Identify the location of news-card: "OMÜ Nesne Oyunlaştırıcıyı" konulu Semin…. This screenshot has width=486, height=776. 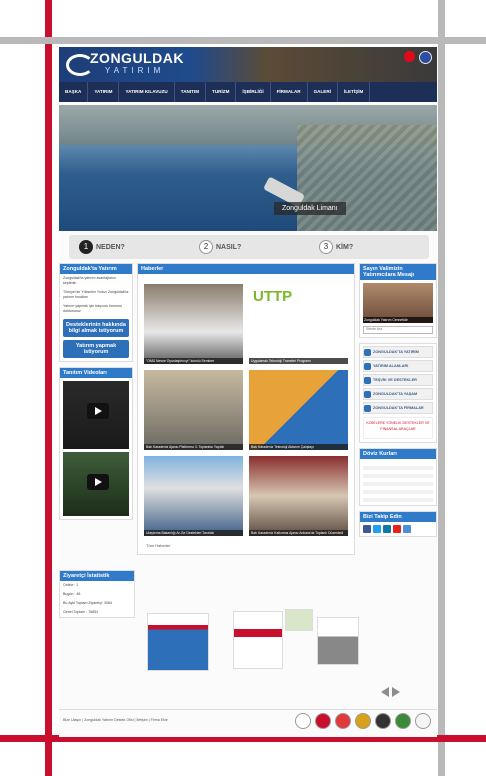
(193, 324).